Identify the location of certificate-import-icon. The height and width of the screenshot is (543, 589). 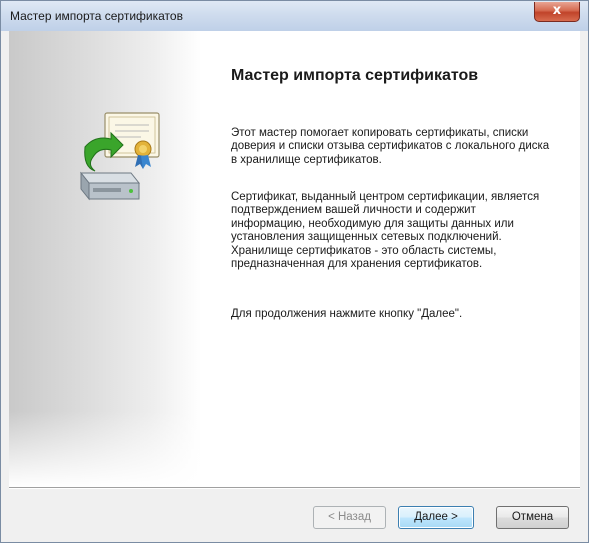
(119, 156).